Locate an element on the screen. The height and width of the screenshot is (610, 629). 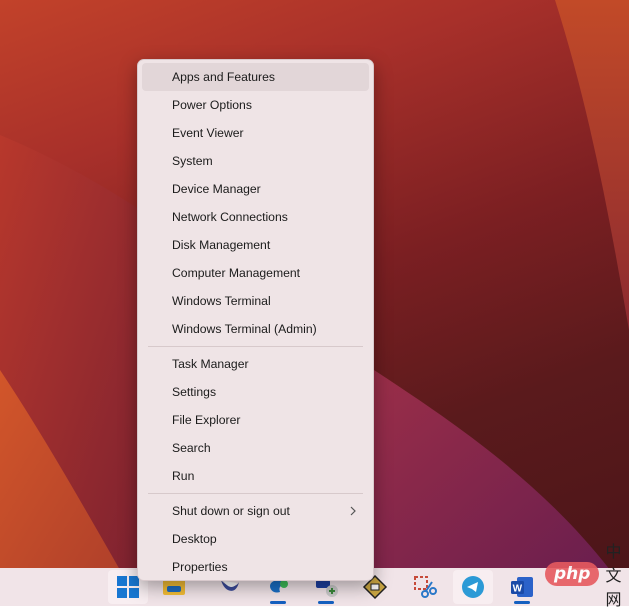
menu-item-windows-terminal-admin: Windows Terminal (Admin) is located at coordinates (255, 329).